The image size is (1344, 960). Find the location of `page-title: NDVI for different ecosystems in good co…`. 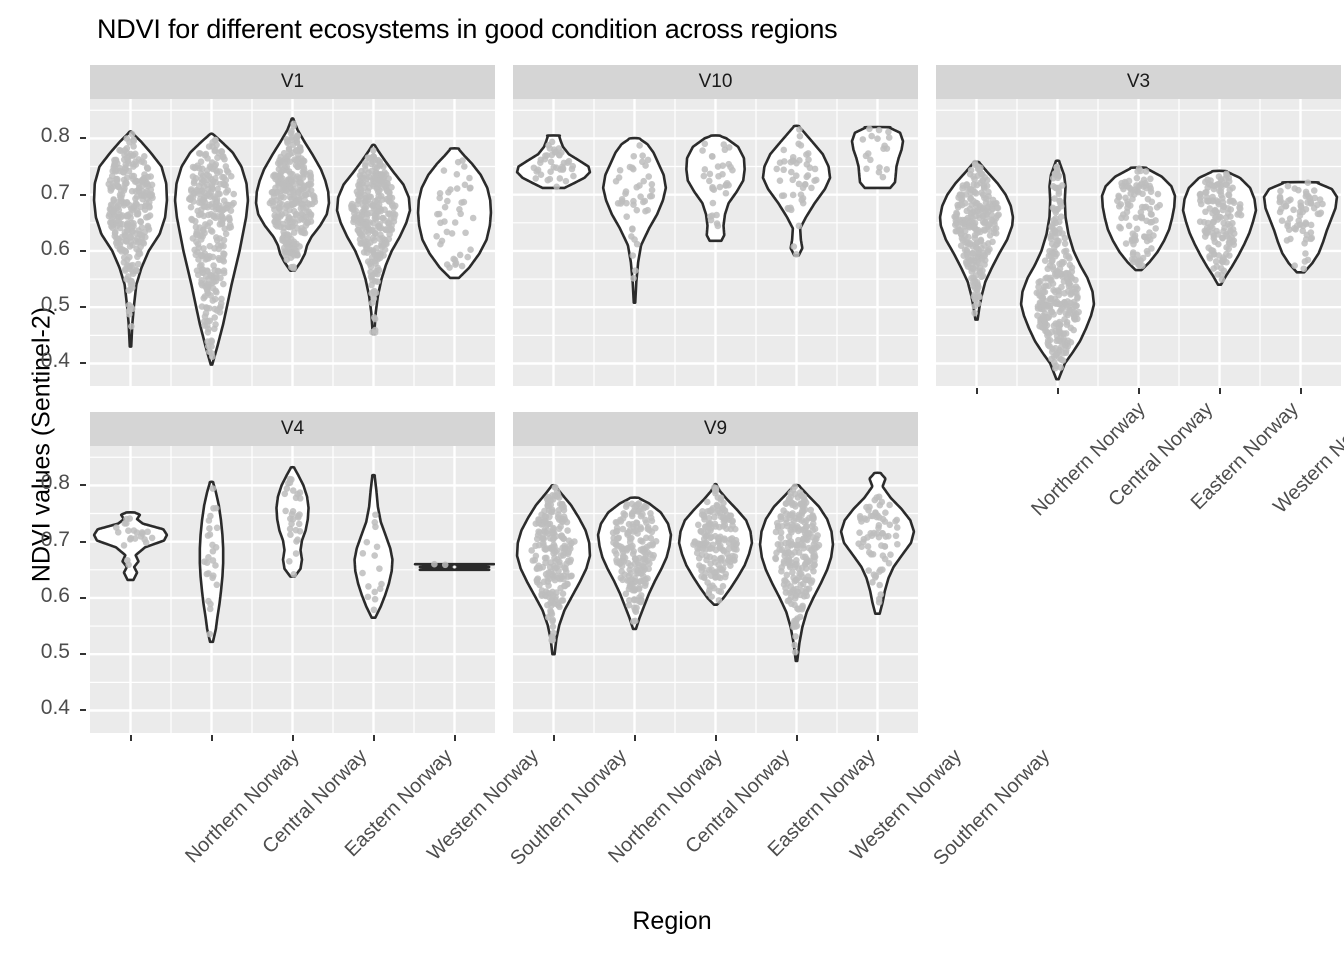

page-title: NDVI for different ecosystems in good co… is located at coordinates (467, 29).